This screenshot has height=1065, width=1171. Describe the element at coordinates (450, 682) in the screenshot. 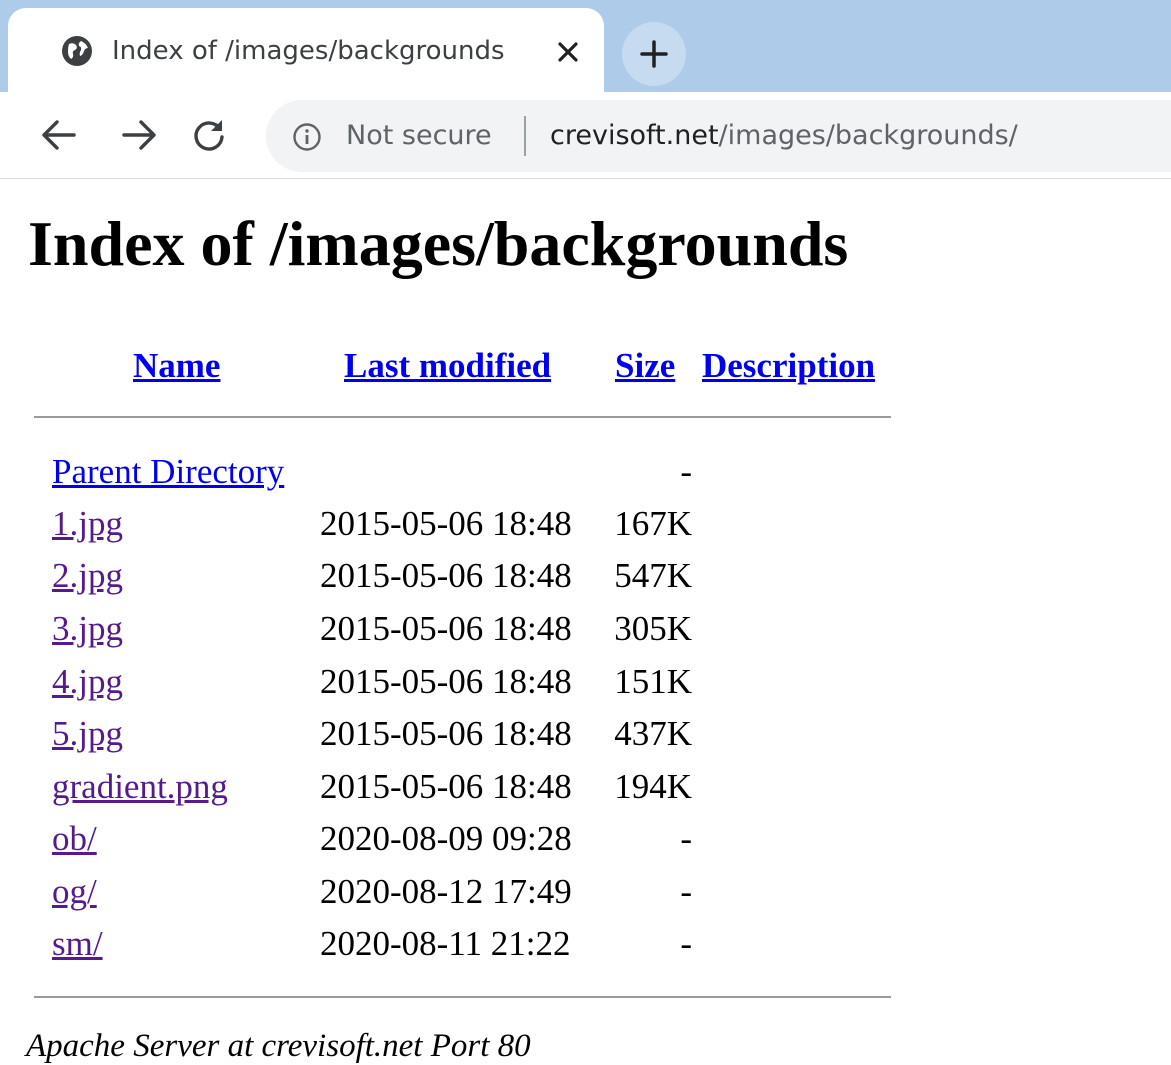

I see `table-row: 4.jpg 2015-05-06 18:48 151K` at that location.